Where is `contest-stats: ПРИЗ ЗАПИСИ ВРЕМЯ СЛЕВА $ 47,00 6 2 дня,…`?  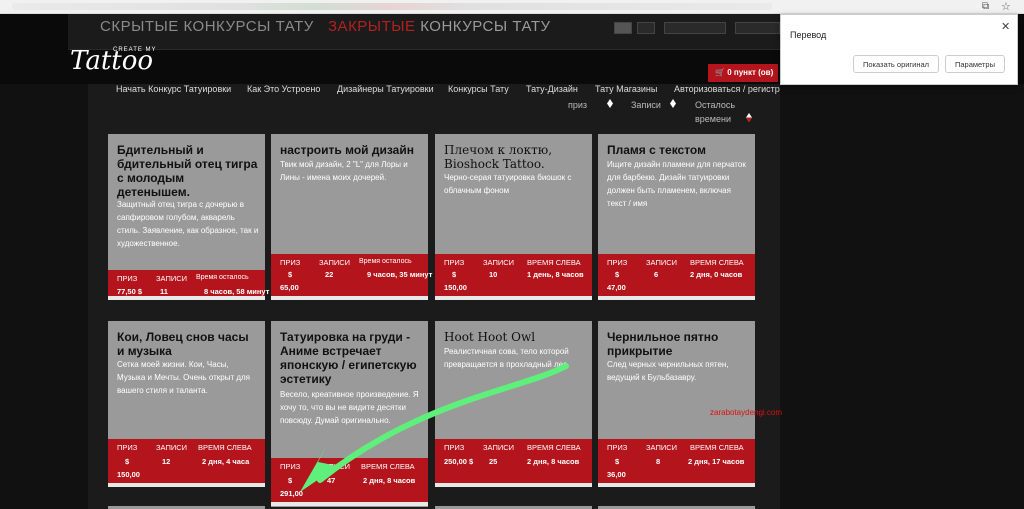 contest-stats: ПРИЗ ЗАПИСИ ВРЕМЯ СЛЕВА $ 47,00 6 2 дня,… is located at coordinates (676, 275).